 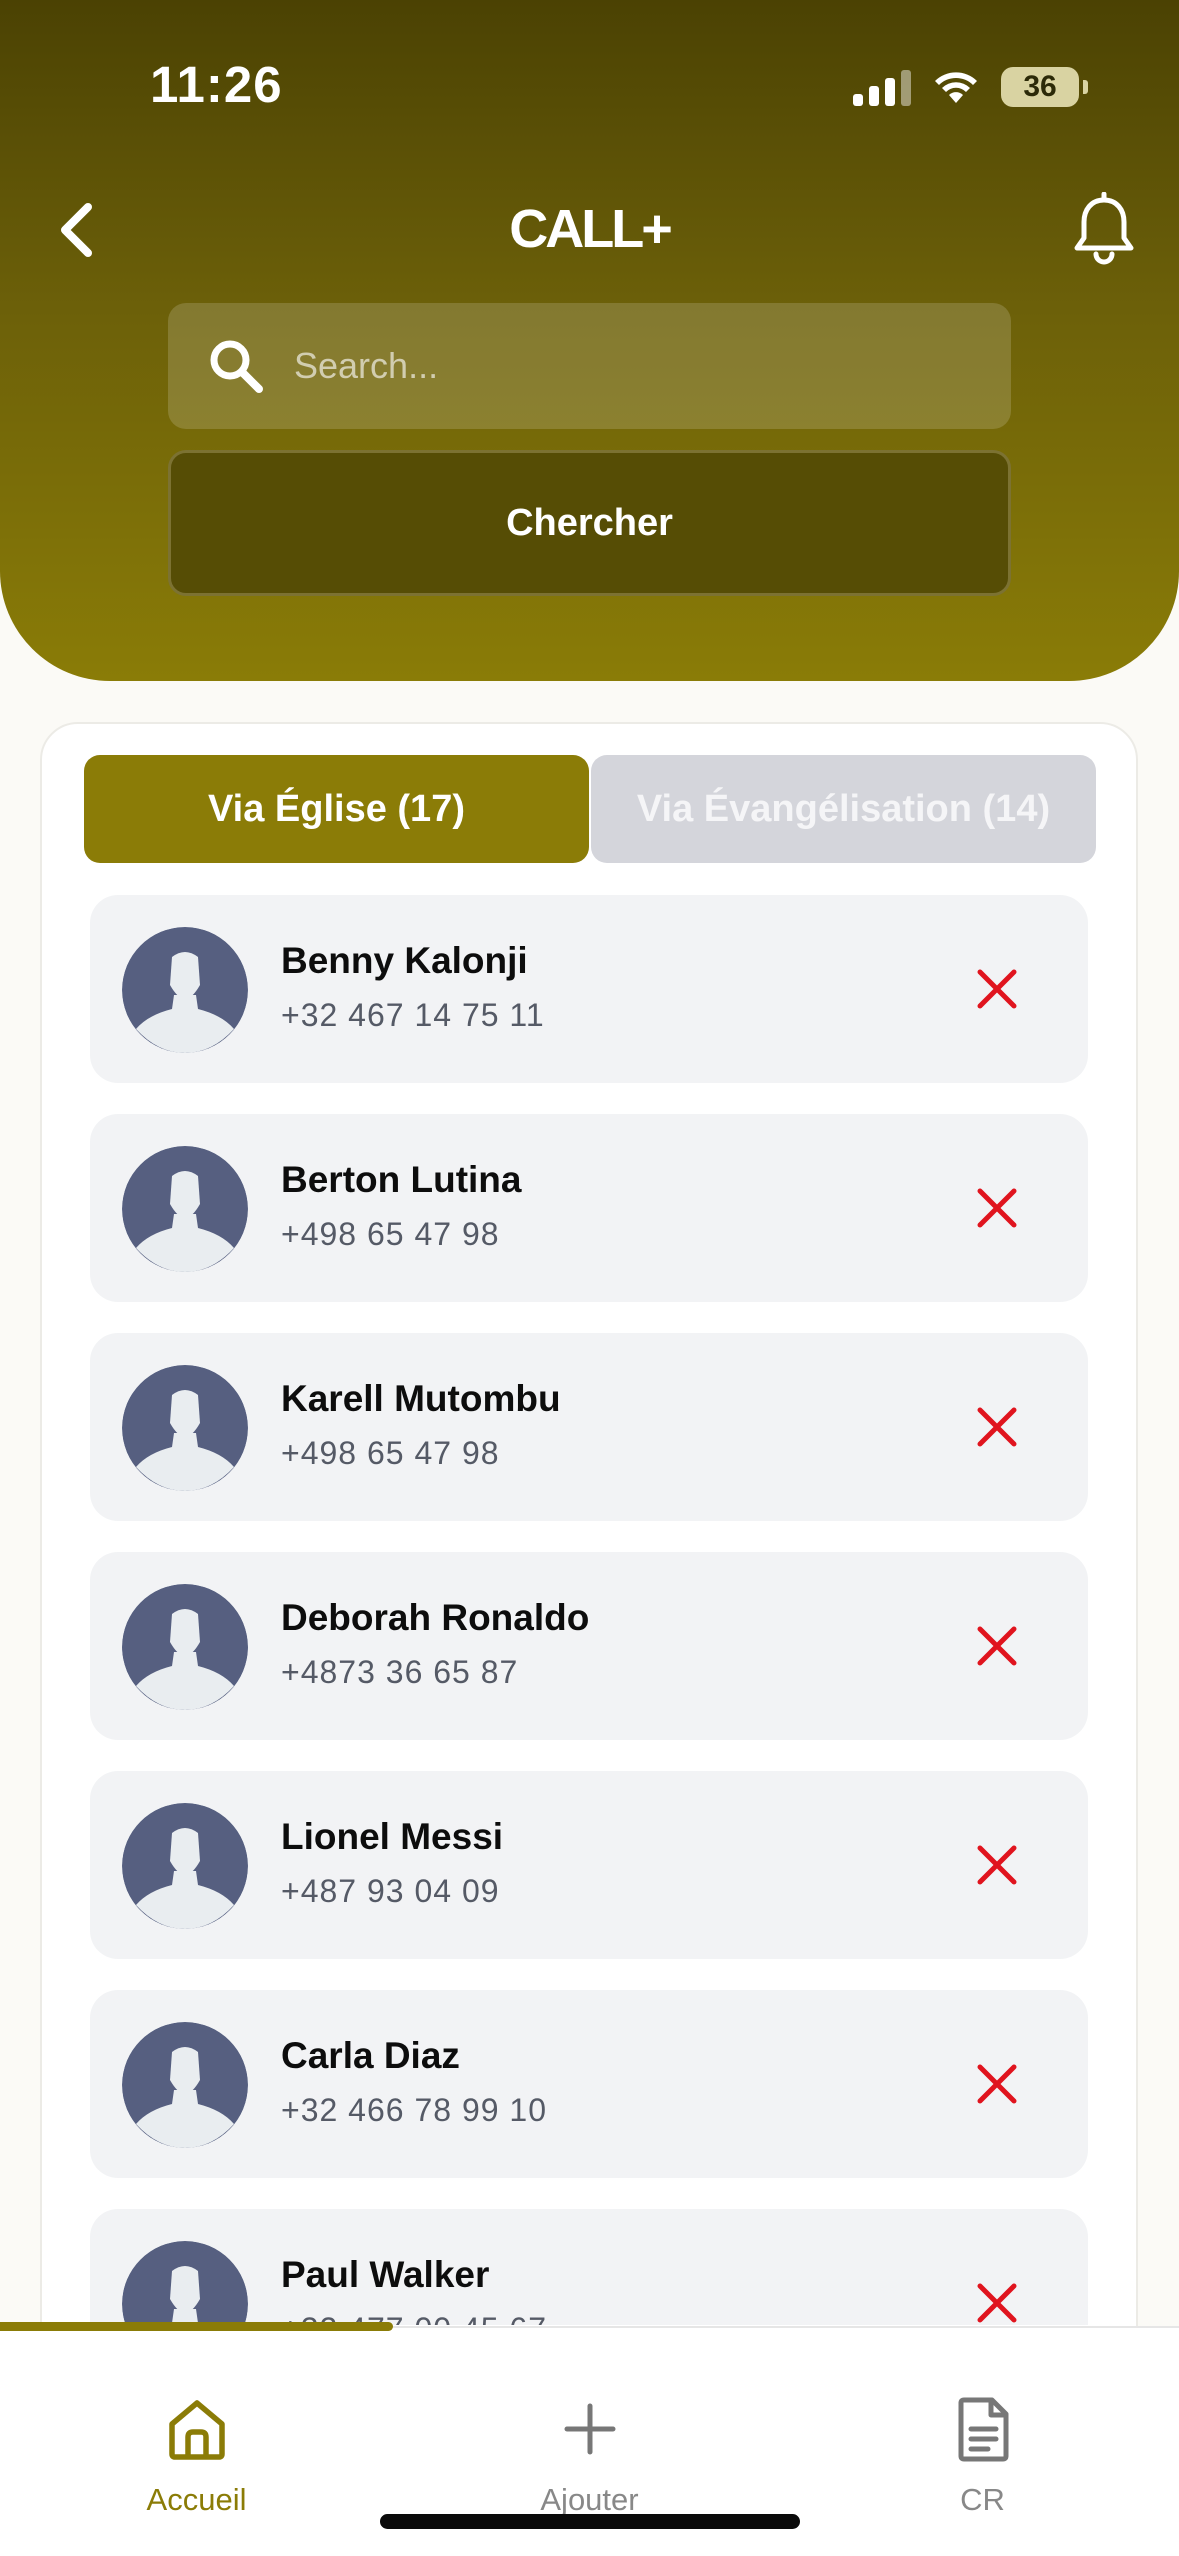 I want to click on signal-icon, so click(x=882, y=87).